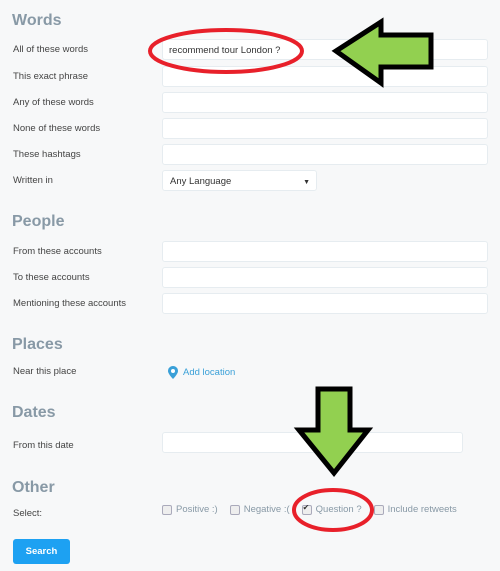 The height and width of the screenshot is (571, 500). What do you see at coordinates (47, 154) in the screenshot?
I see `hashtags-label: These hashtags` at bounding box center [47, 154].